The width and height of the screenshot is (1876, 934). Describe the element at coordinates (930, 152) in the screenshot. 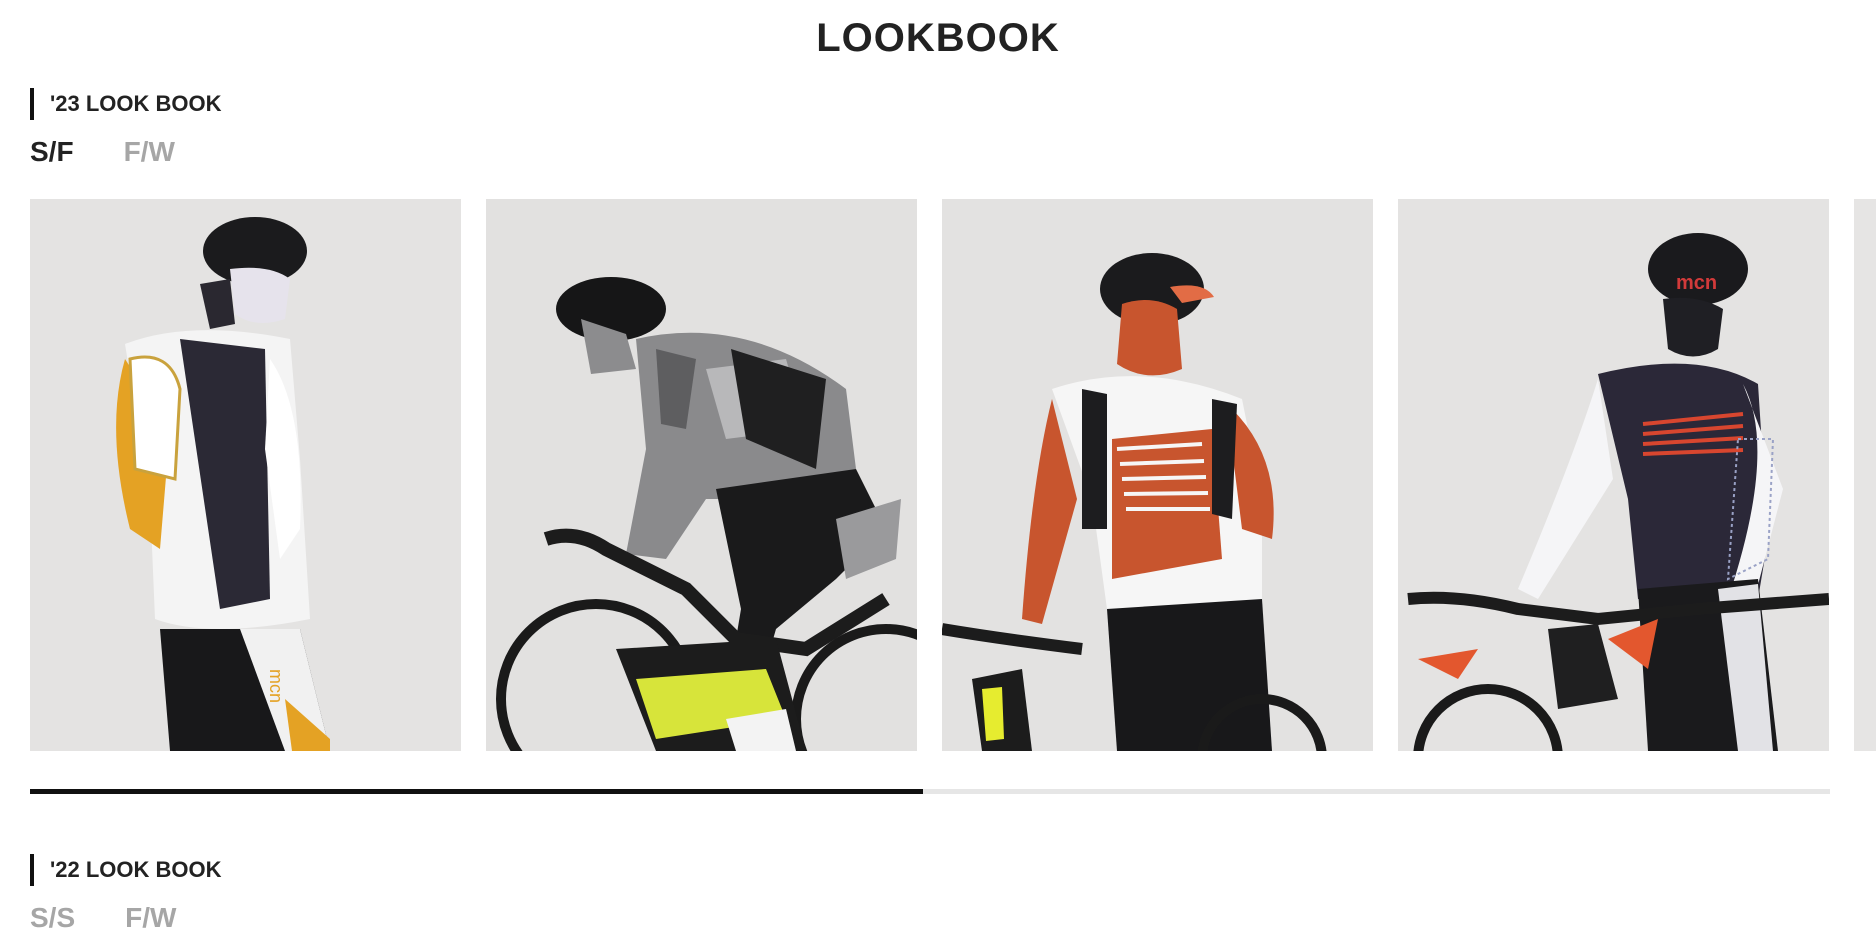

I see `season-tabs: S/F F/W` at that location.